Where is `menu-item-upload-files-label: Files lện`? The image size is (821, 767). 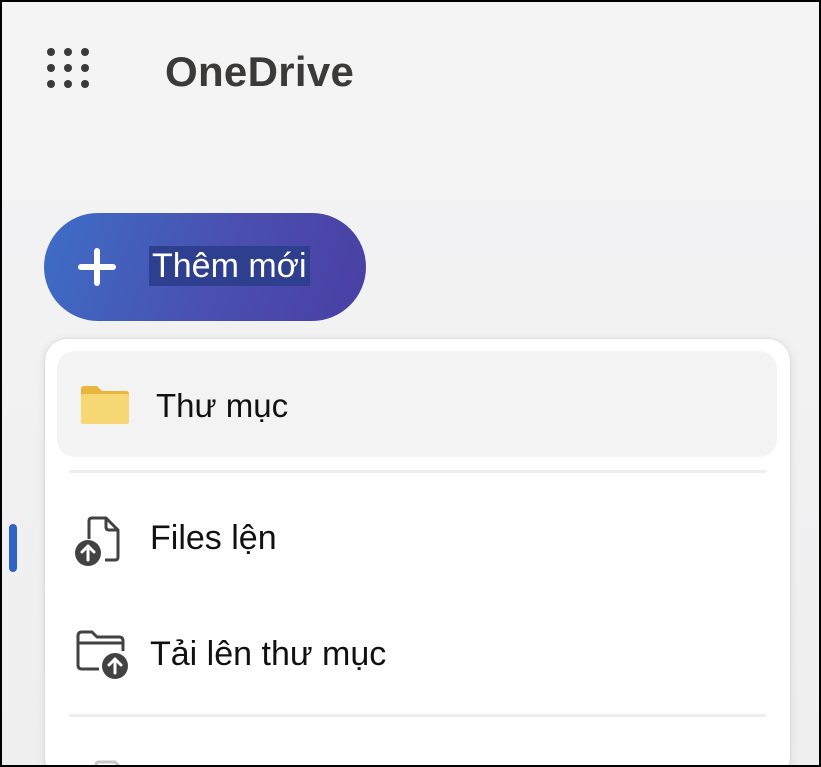 menu-item-upload-files-label: Files lện is located at coordinates (213, 538).